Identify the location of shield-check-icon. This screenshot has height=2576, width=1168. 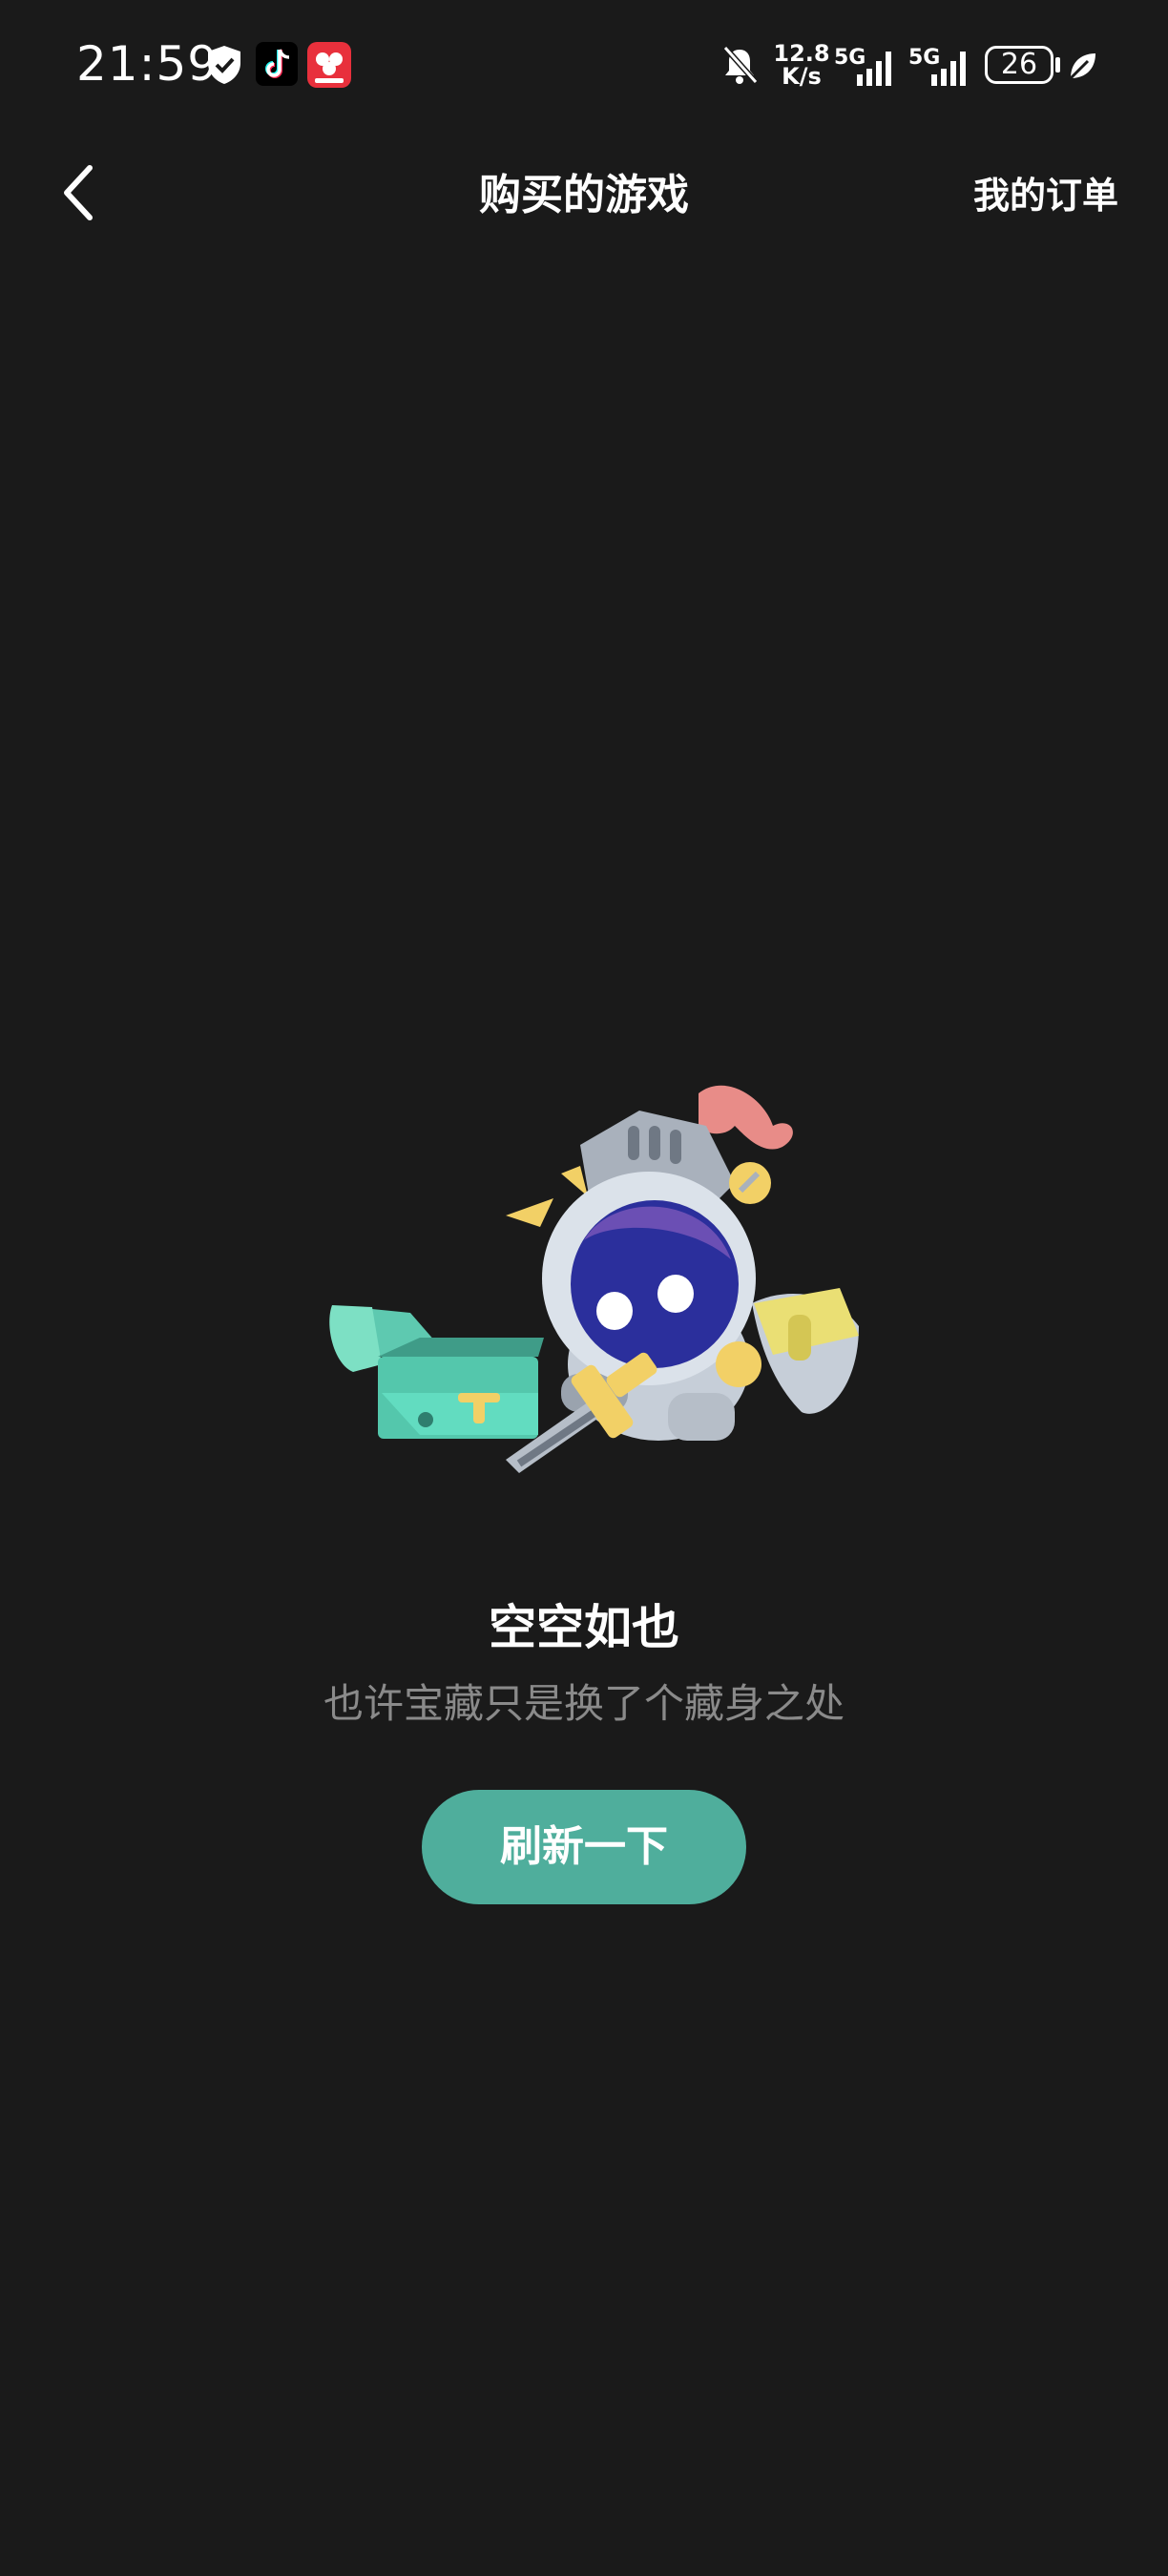
(224, 65).